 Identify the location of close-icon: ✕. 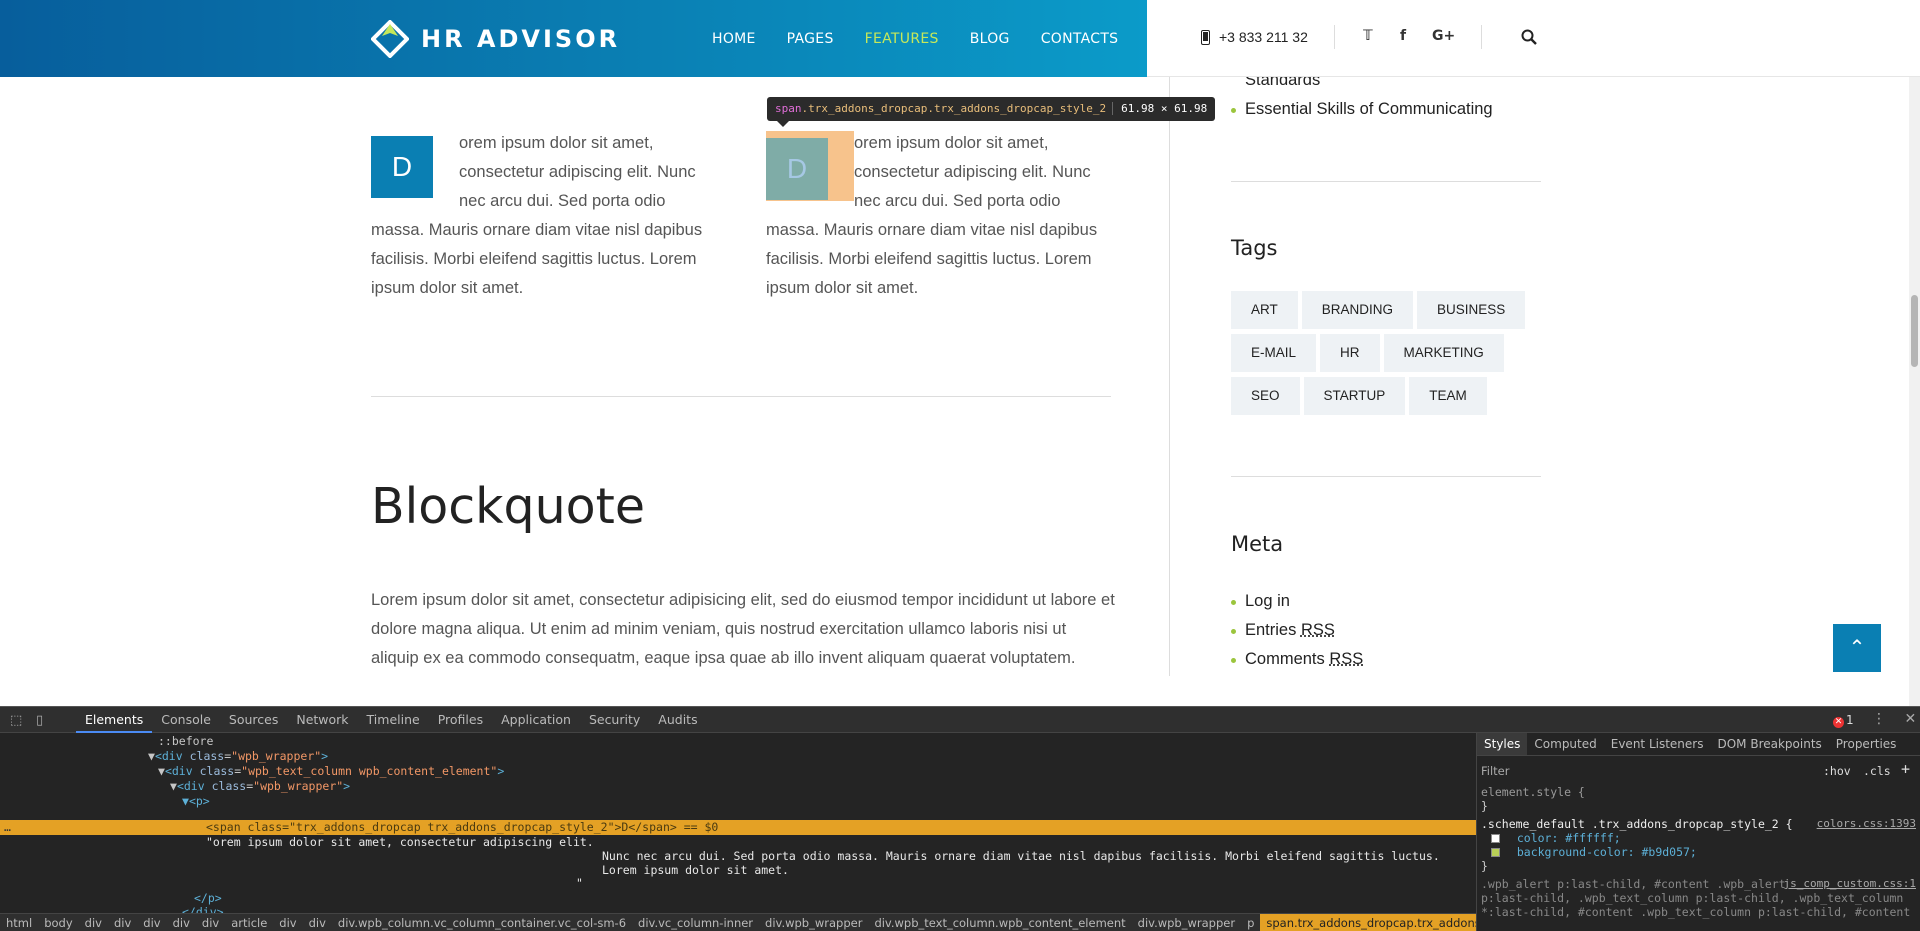
(1910, 719).